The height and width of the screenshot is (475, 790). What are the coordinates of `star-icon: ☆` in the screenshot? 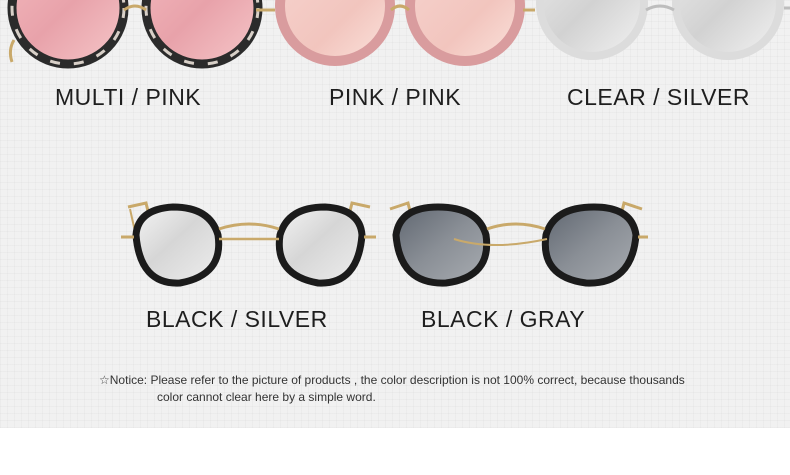 It's located at (104, 380).